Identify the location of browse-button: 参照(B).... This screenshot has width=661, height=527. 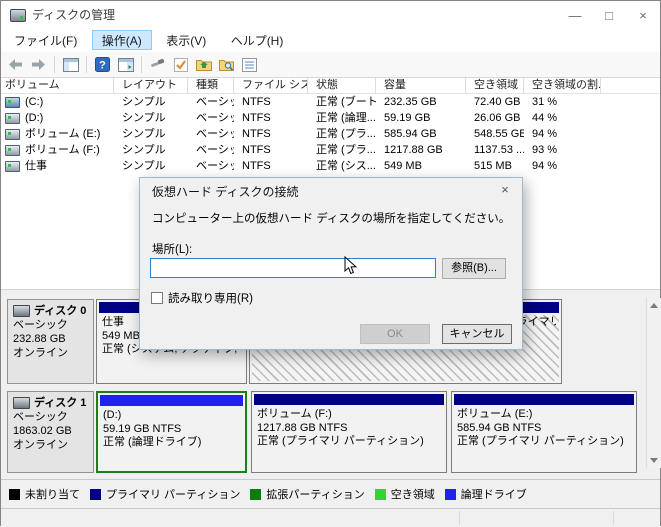
(474, 268).